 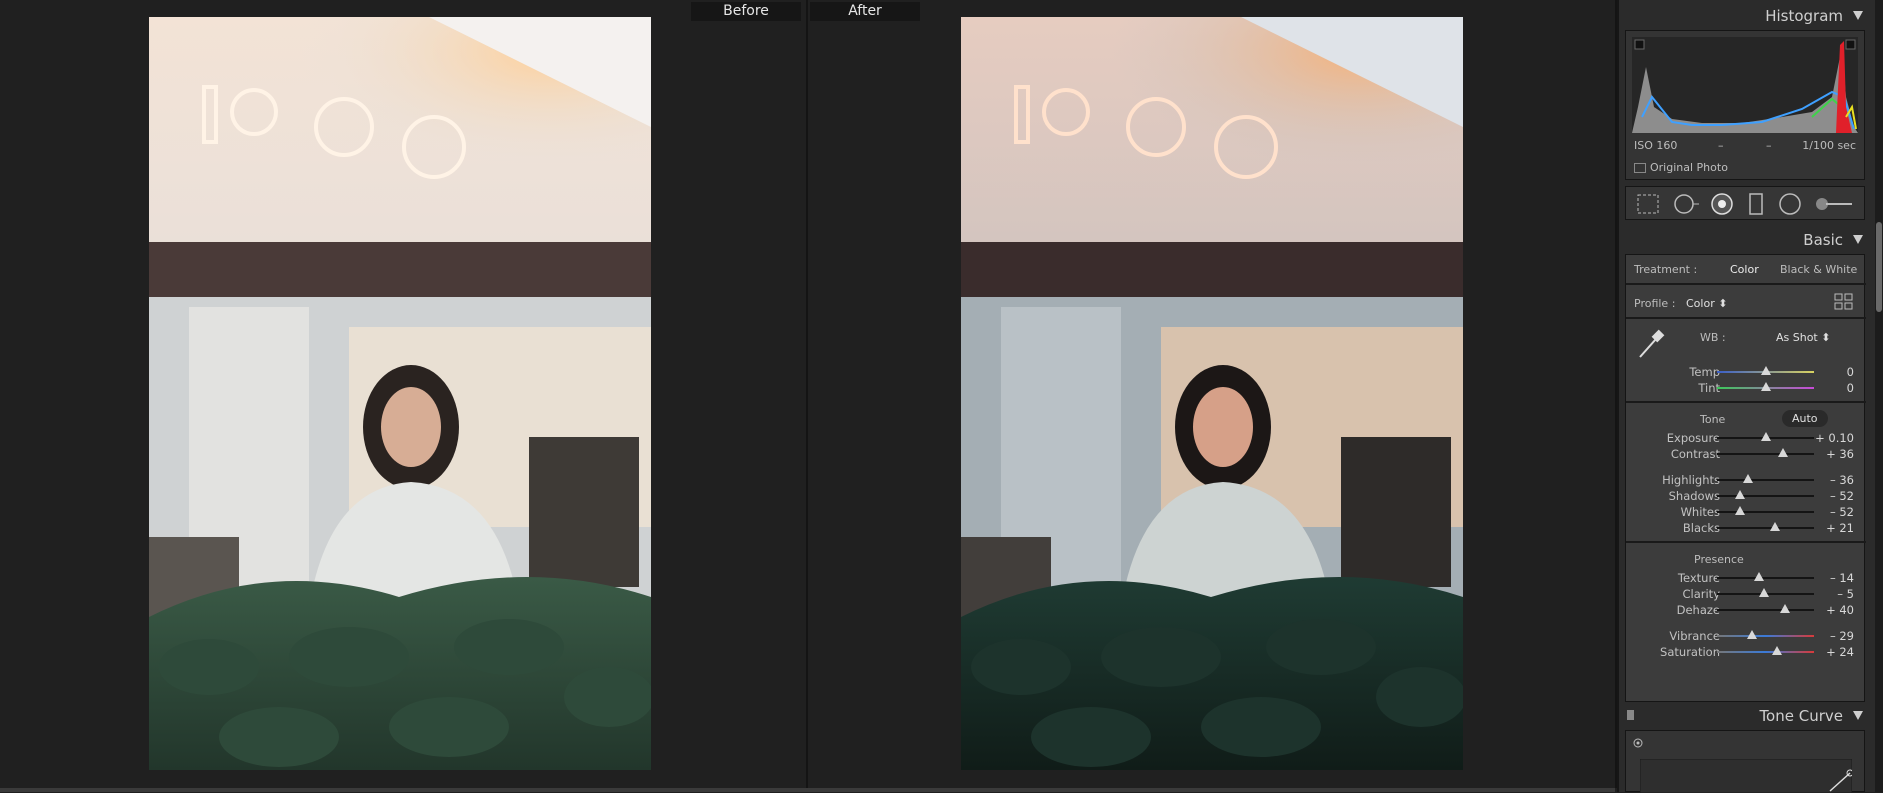 I want to click on tint-value: 0, so click(x=1850, y=388).